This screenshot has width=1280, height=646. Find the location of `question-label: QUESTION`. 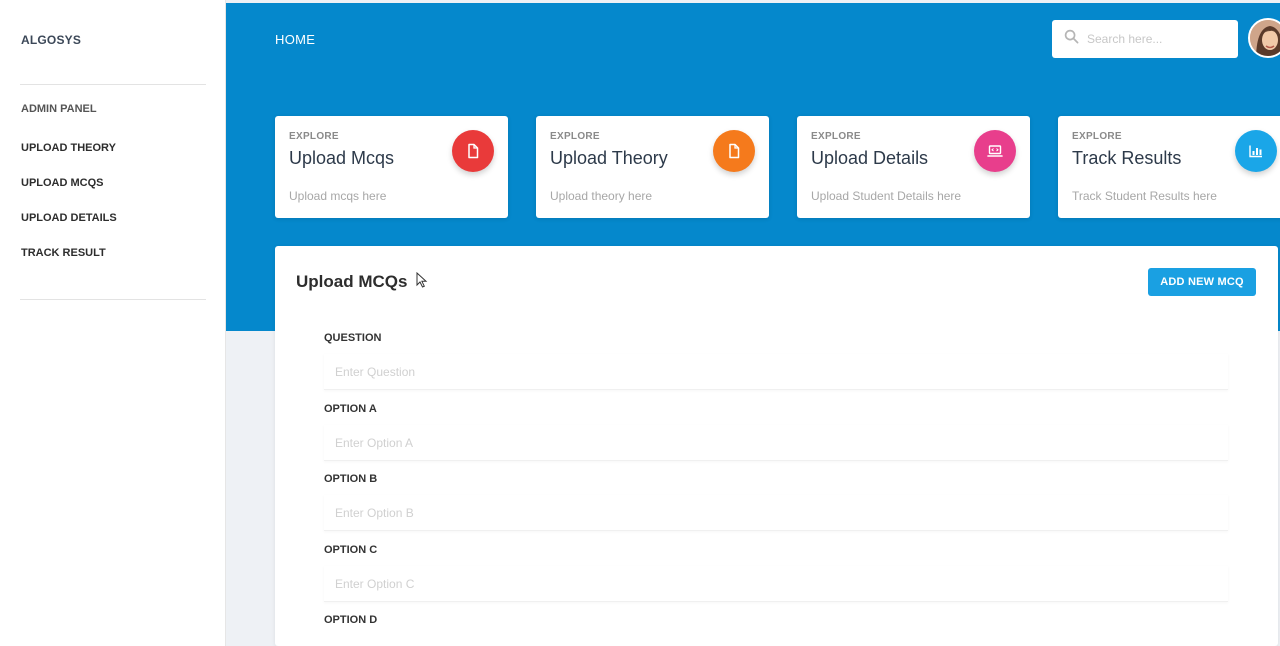

question-label: QUESTION is located at coordinates (353, 338).